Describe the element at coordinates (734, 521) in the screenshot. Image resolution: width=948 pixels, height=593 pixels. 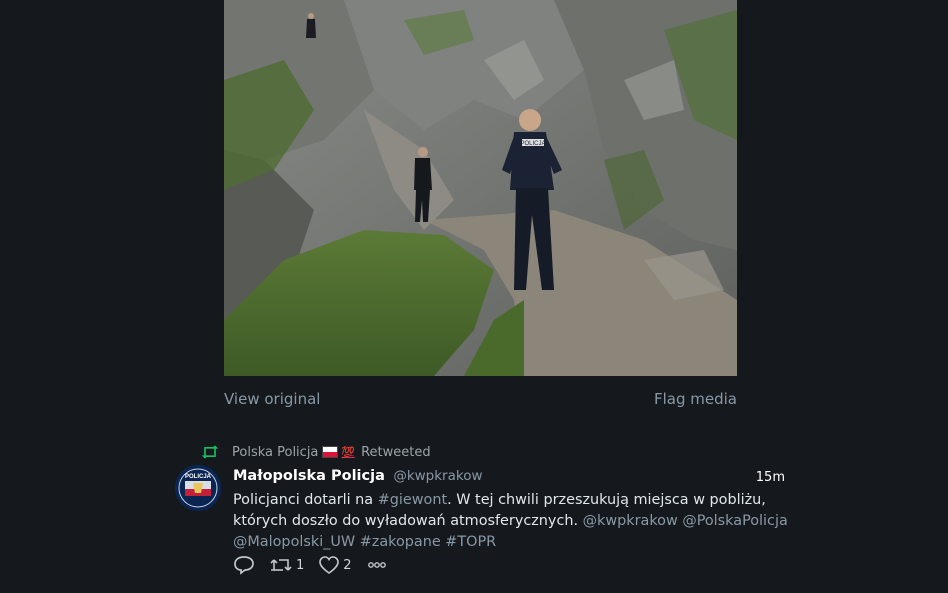
I see `mention-link: @PolskaPolicja` at that location.